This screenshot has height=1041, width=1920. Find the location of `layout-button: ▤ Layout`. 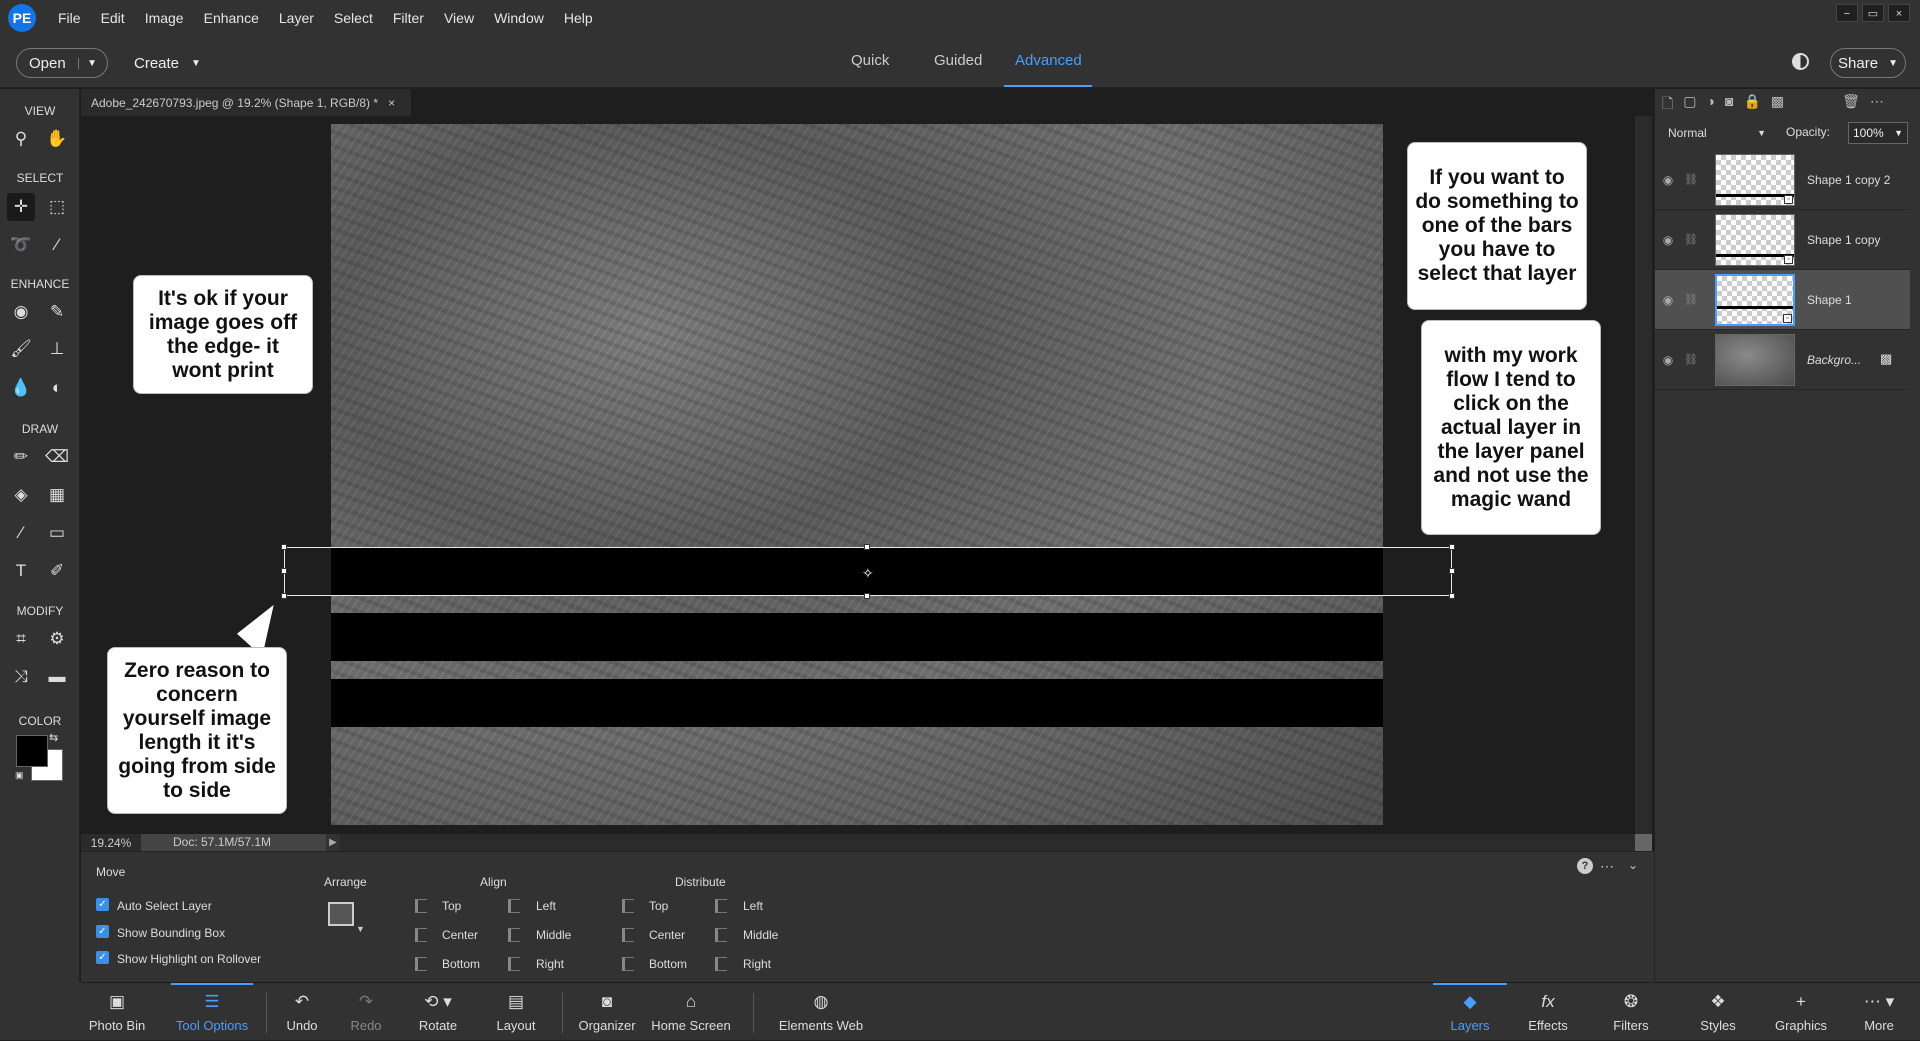

layout-button: ▤ Layout is located at coordinates (516, 1012).